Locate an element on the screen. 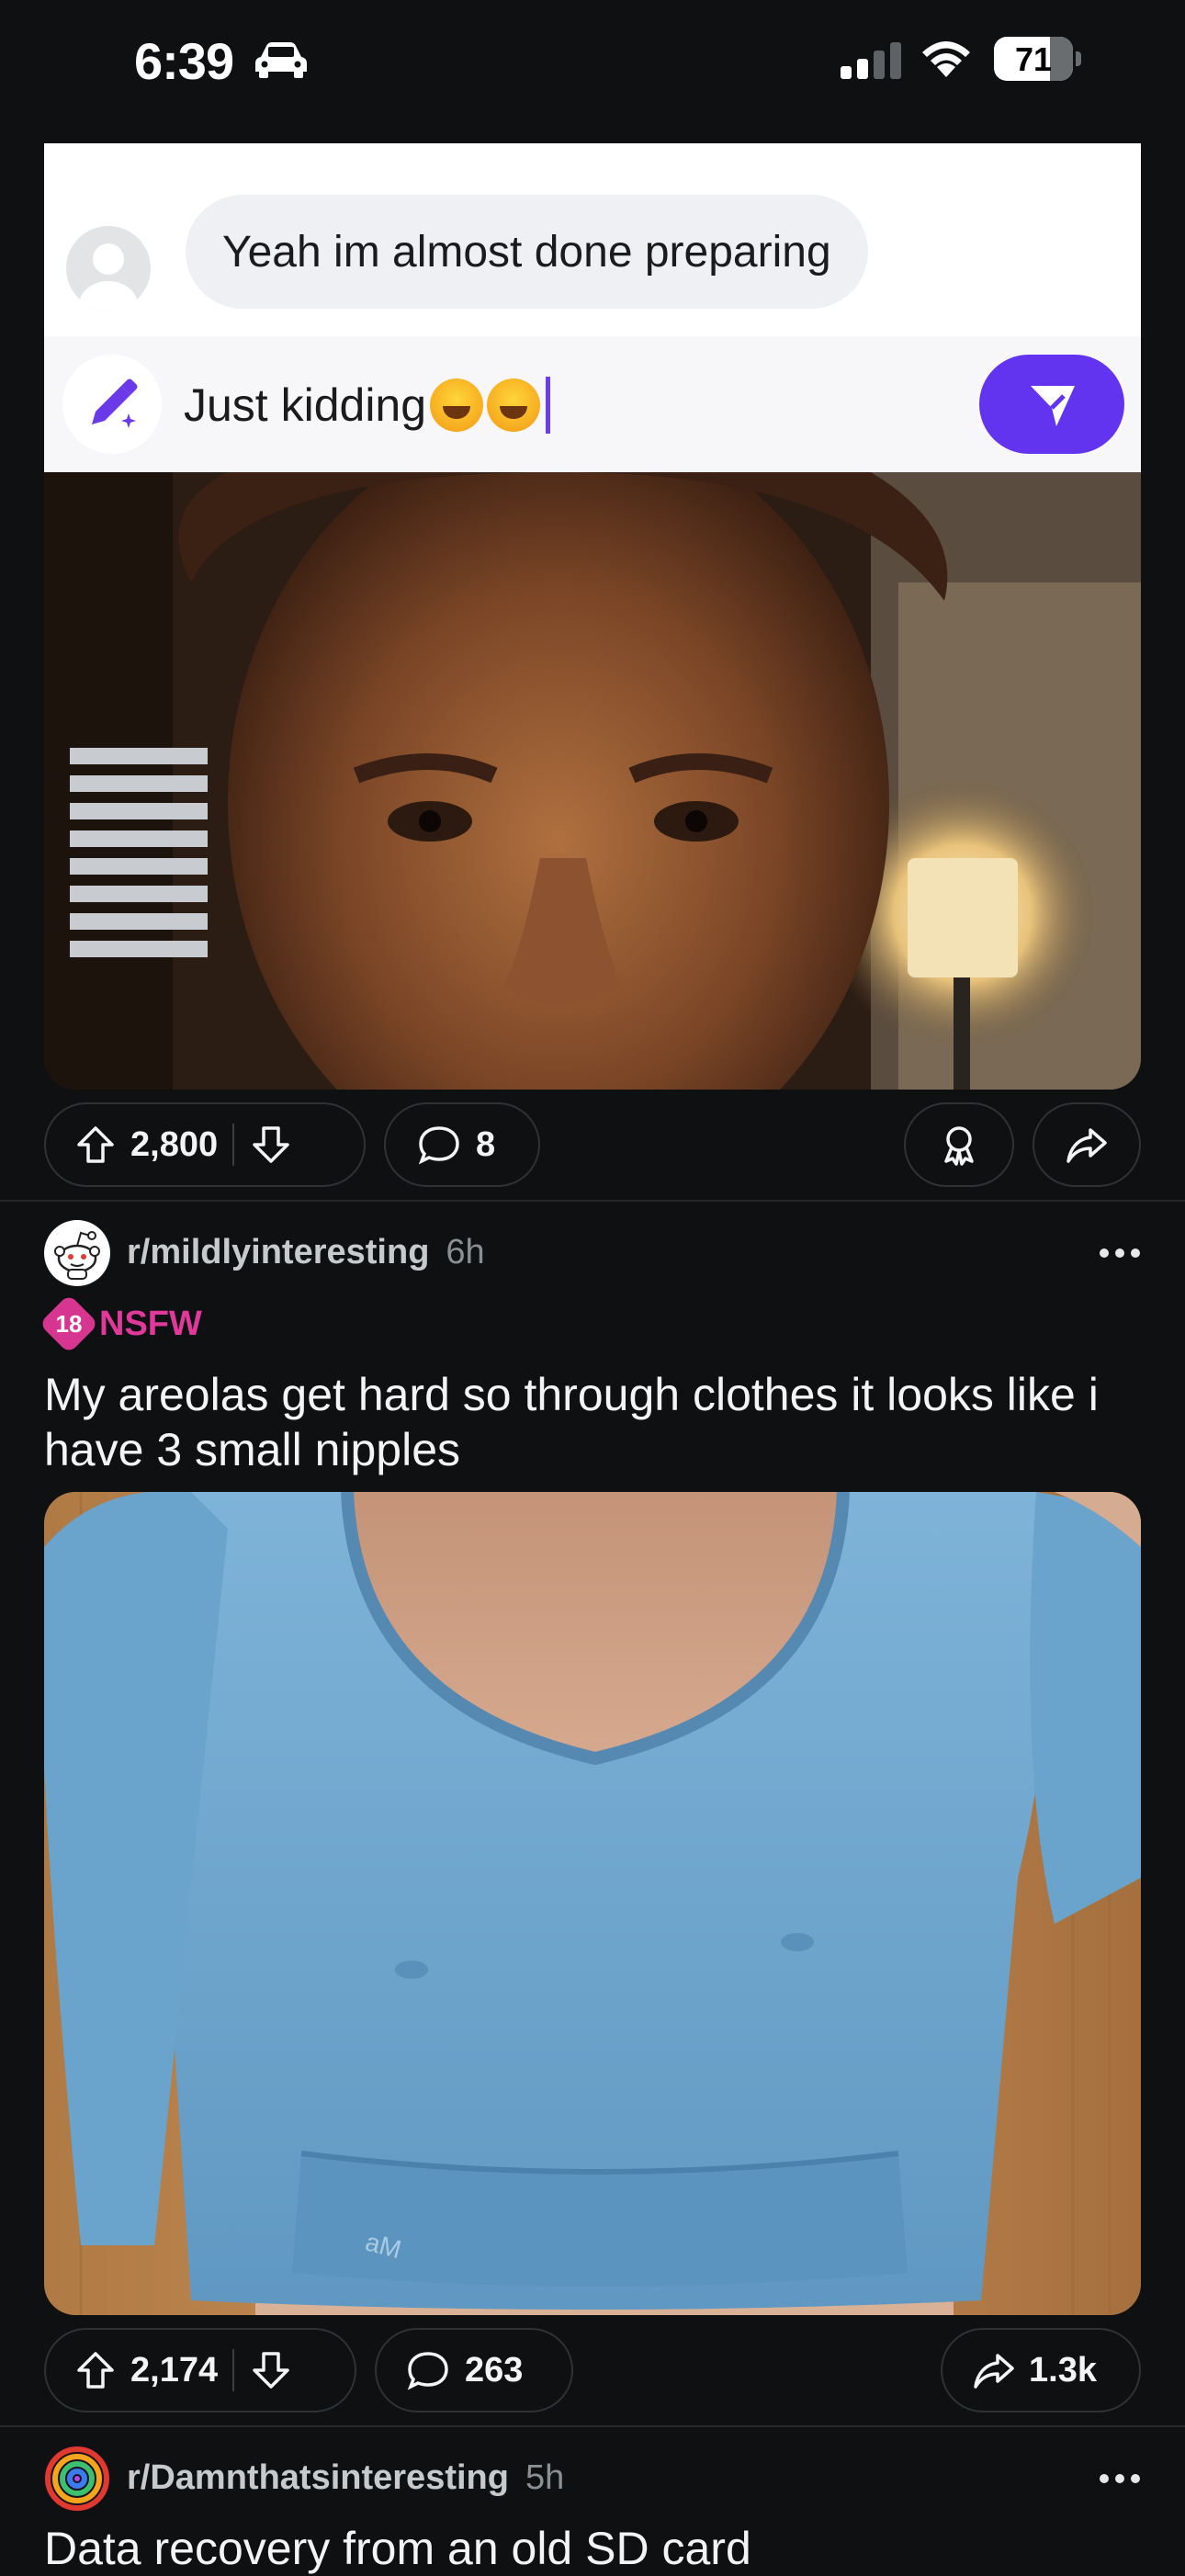  subreddit-name: r/mildlyinteresting is located at coordinates (278, 1252).